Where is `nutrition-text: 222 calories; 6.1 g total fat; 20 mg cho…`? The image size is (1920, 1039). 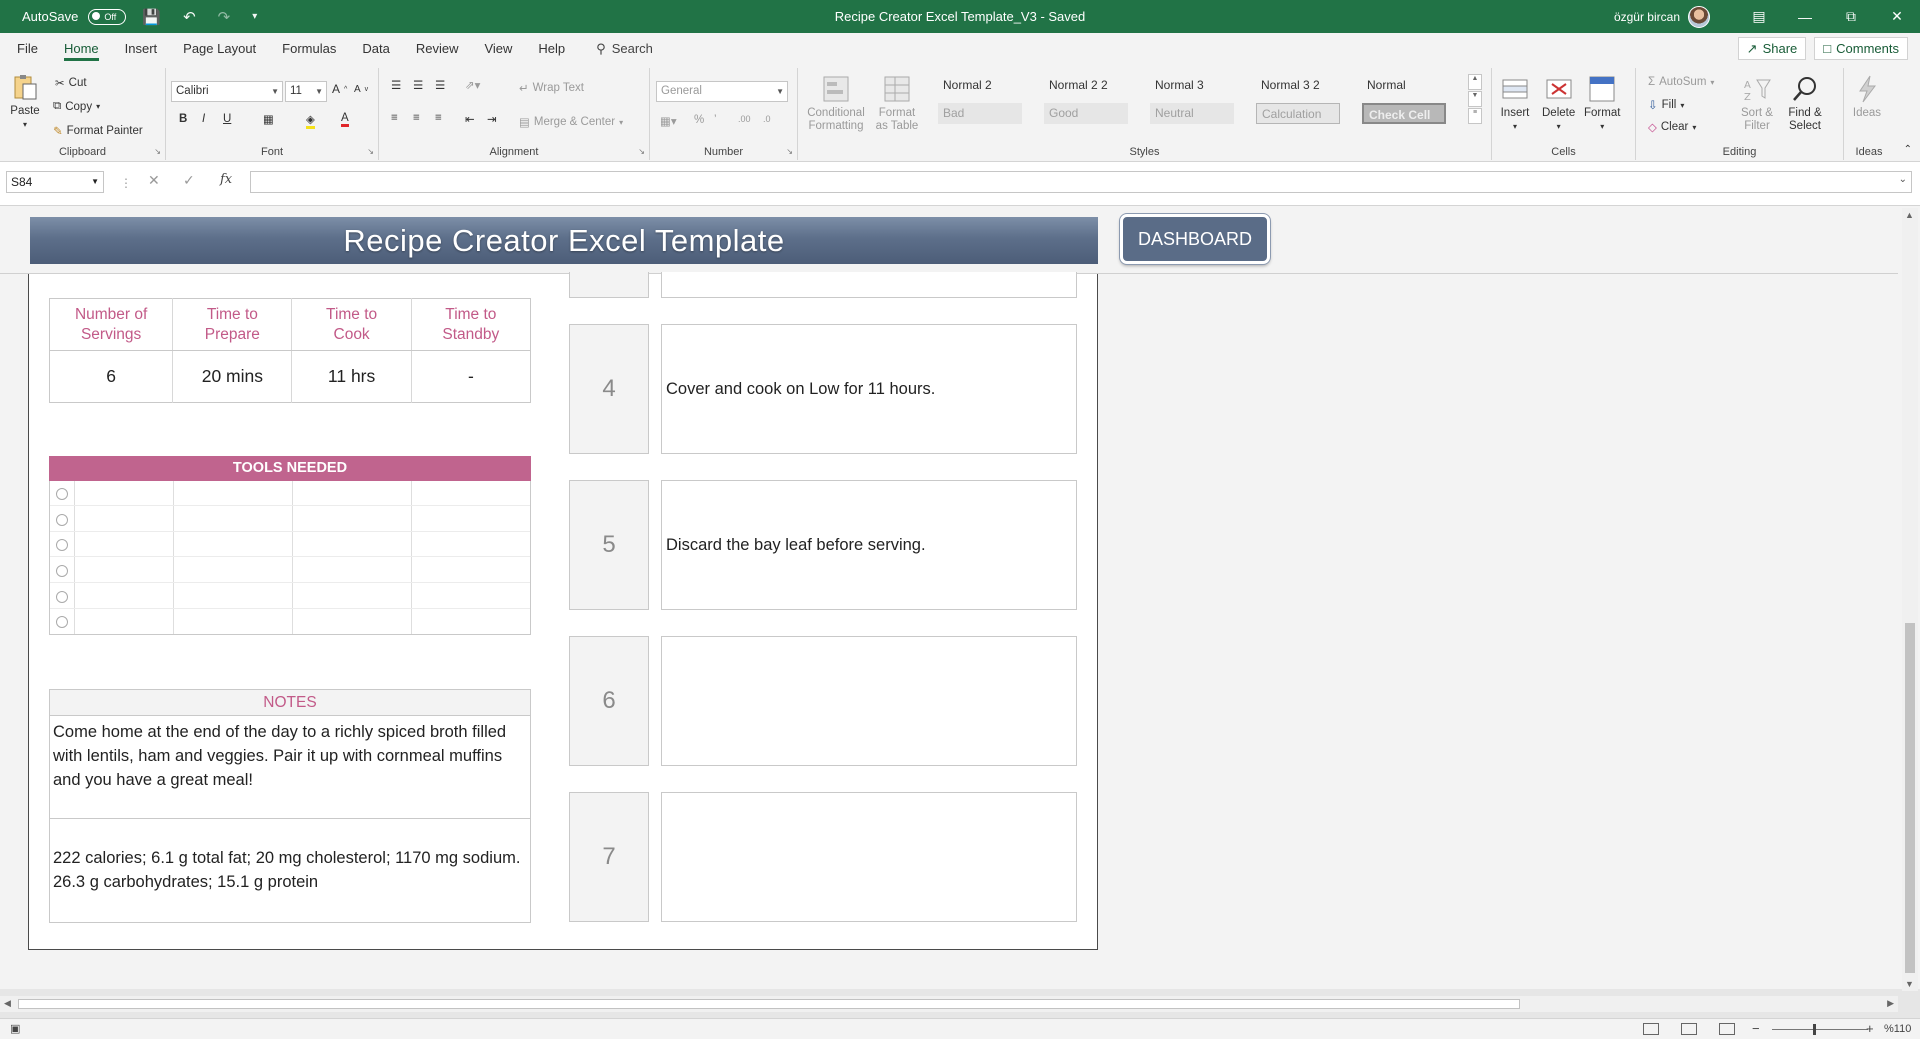
nutrition-text: 222 calories; 6.1 g total fat; 20 mg cho… is located at coordinates (290, 871).